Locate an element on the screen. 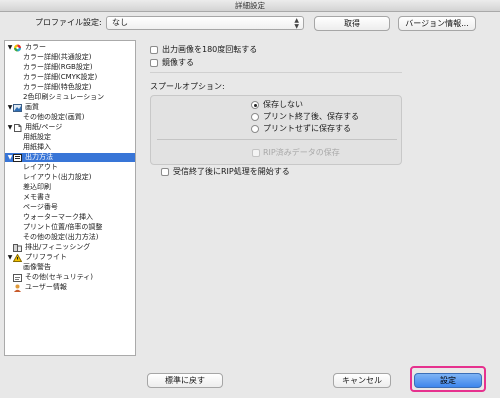  tree-label: カラー詳細(共通設定) is located at coordinates (57, 57).